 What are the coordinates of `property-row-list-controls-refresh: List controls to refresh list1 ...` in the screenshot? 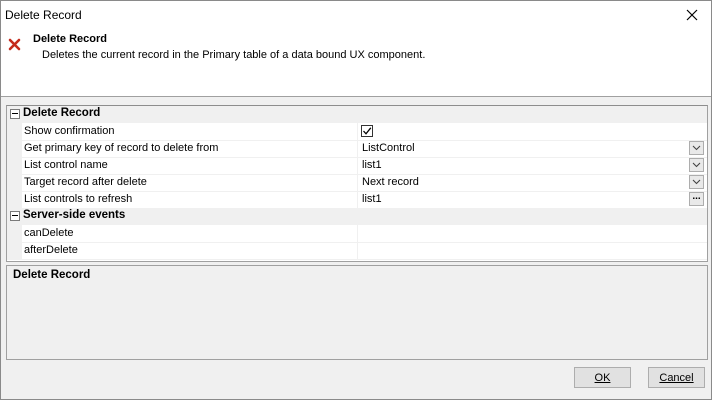 It's located at (357, 200).